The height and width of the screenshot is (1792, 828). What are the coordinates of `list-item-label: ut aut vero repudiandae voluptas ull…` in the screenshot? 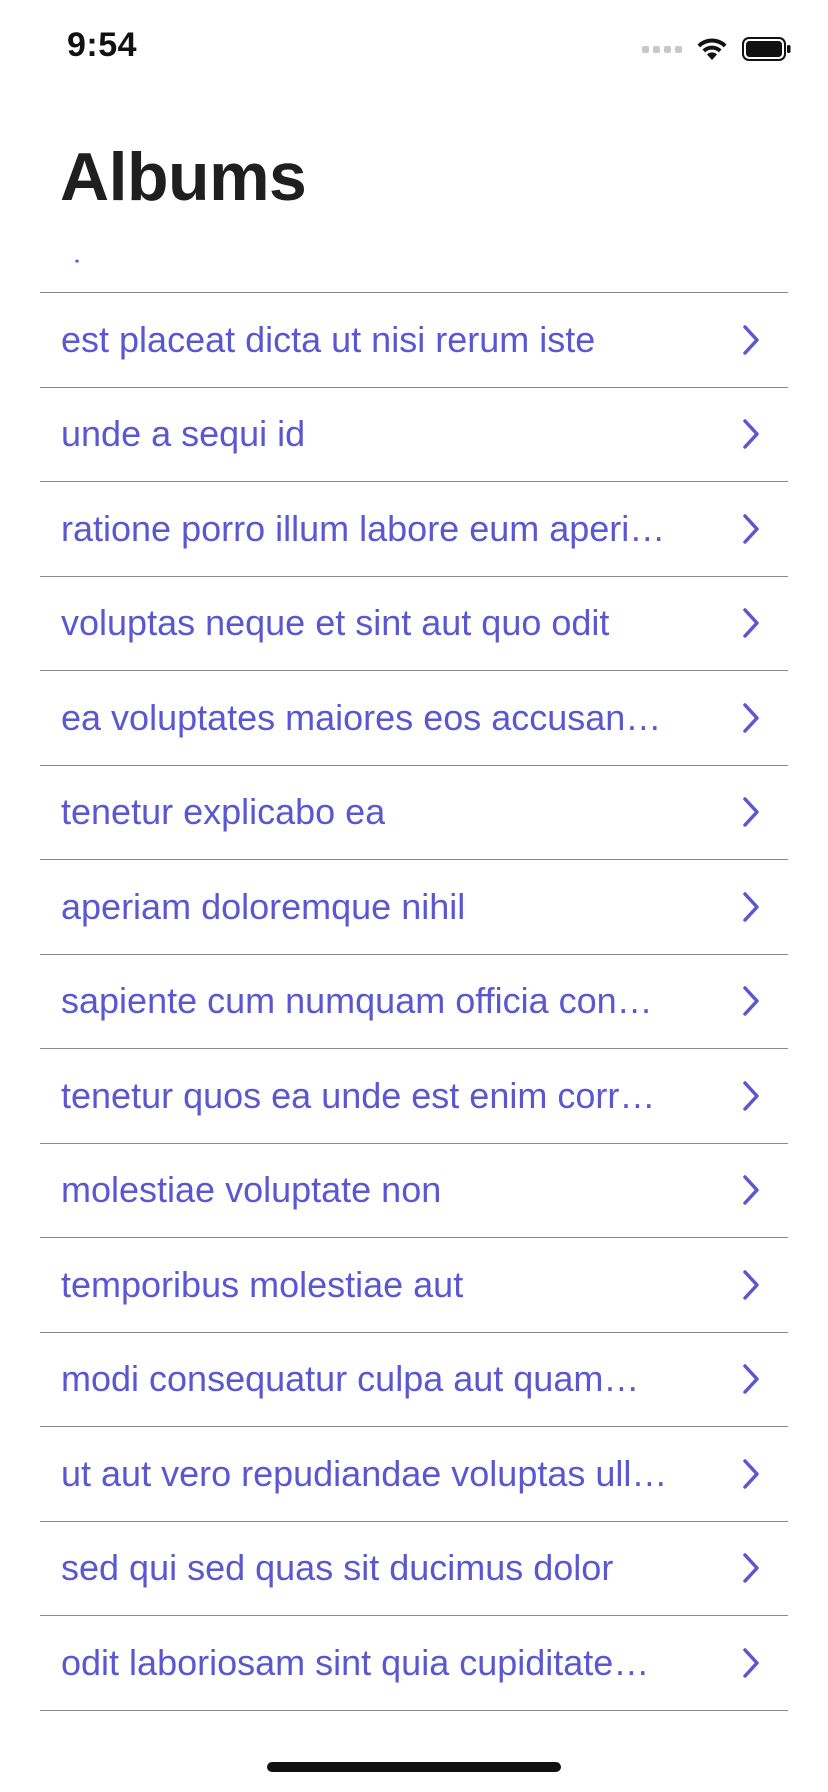 It's located at (364, 1473).